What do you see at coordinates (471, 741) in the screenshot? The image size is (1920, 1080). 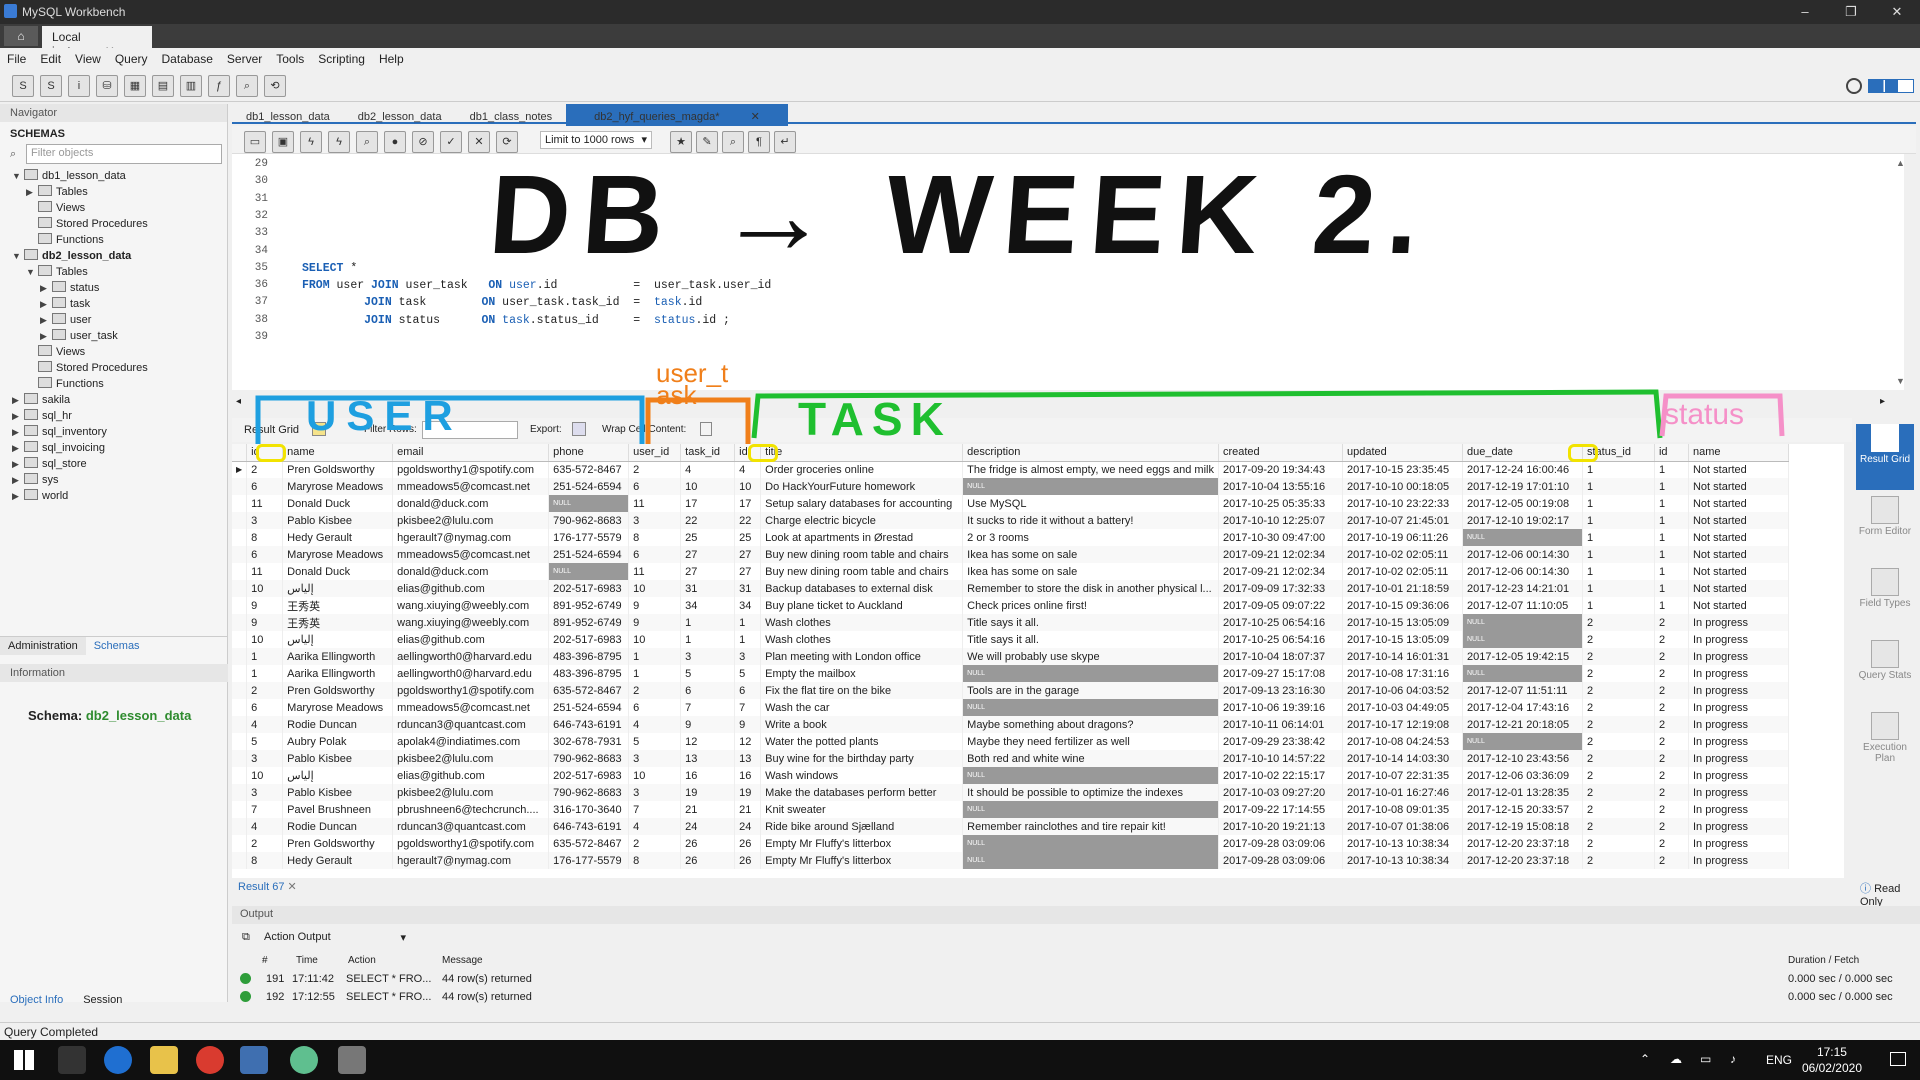 I see `table-cell: apolak4@indiatimes.com` at bounding box center [471, 741].